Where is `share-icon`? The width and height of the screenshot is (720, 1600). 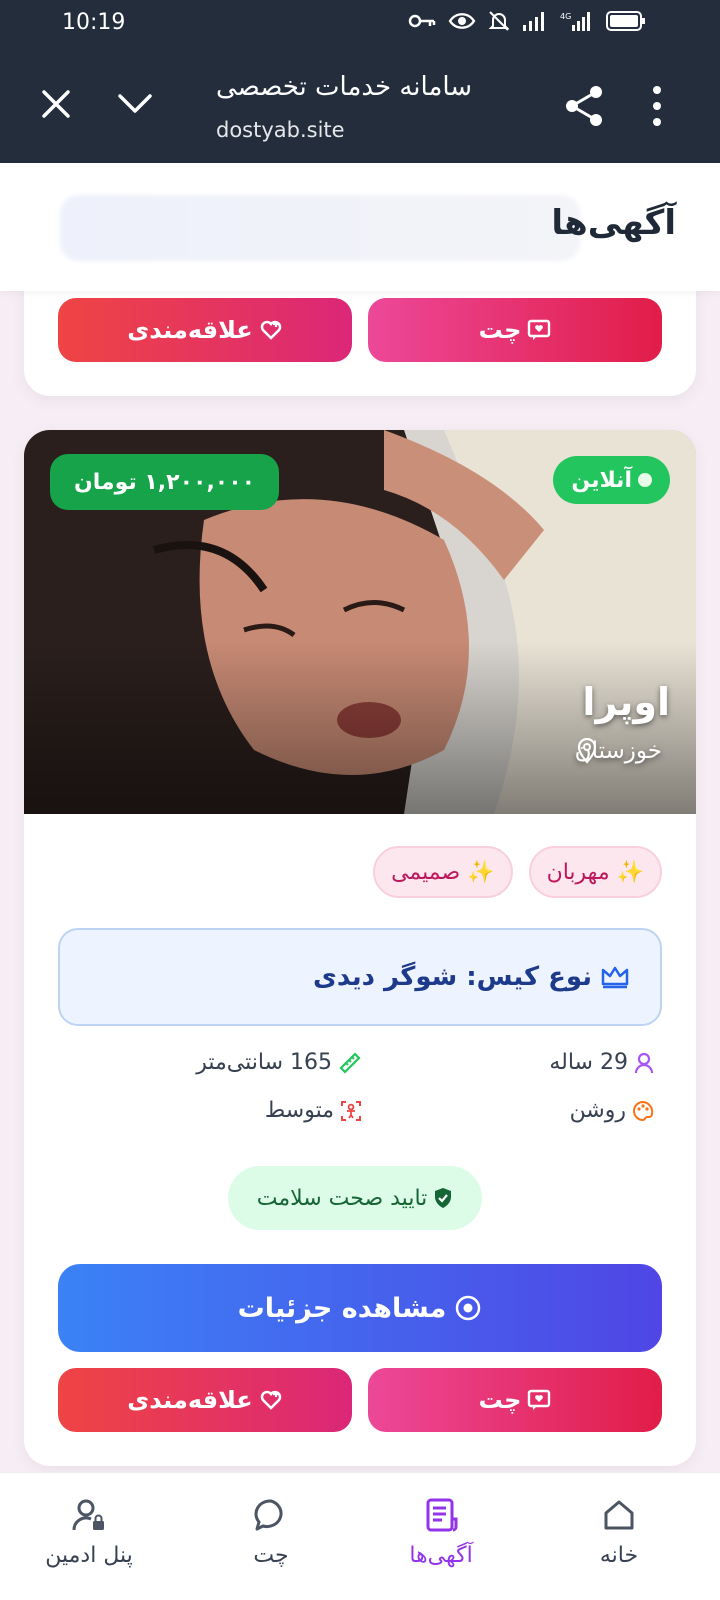
share-icon is located at coordinates (584, 106).